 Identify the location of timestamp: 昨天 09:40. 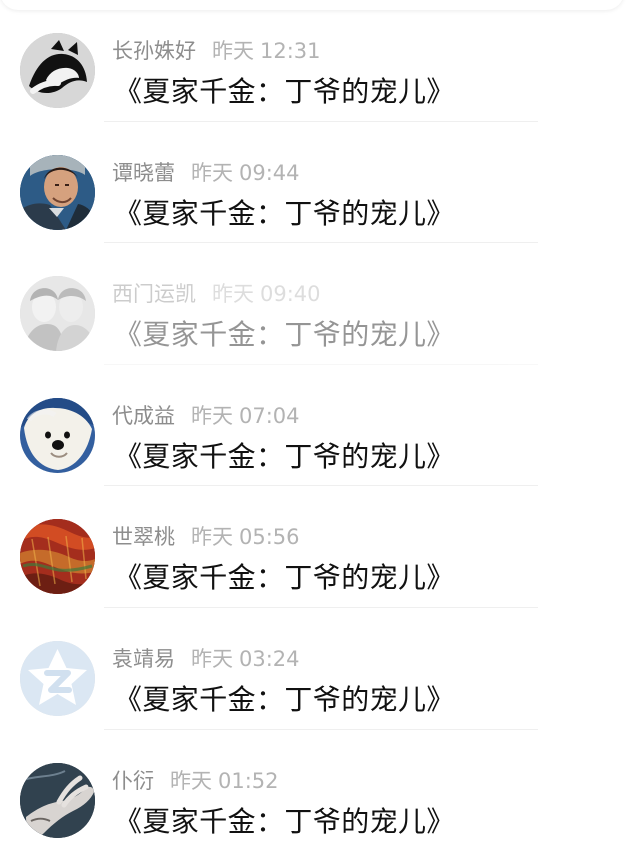
(266, 294).